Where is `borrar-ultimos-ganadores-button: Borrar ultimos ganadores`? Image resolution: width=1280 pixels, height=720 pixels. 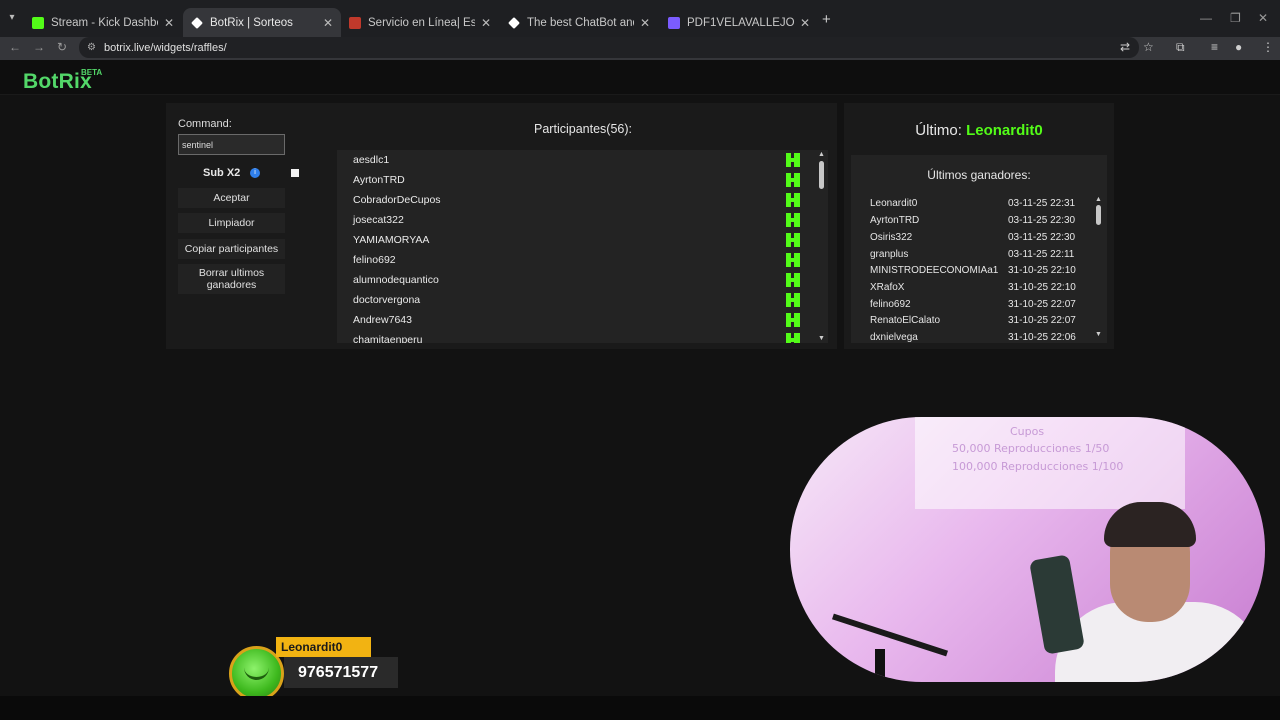
borrar-ultimos-ganadores-button: Borrar ultimos ganadores is located at coordinates (231, 279).